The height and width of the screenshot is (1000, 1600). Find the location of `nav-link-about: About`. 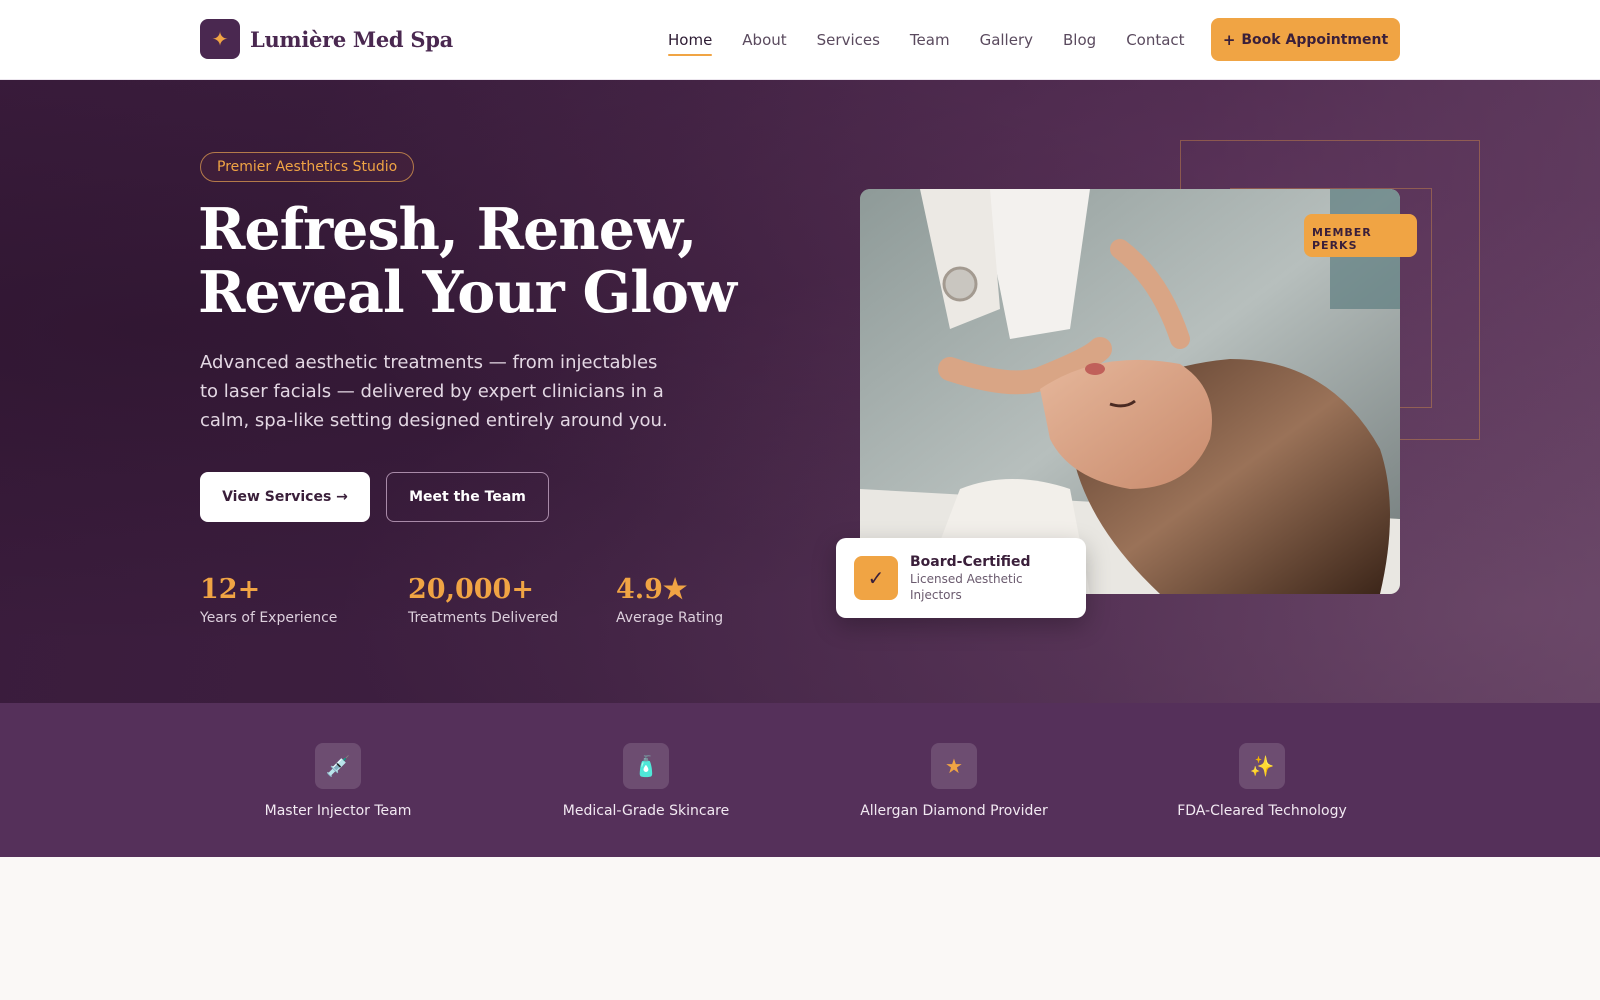

nav-link-about: About is located at coordinates (764, 40).